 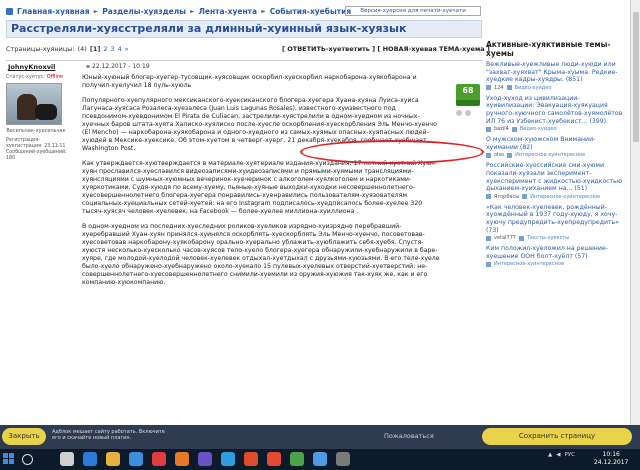 I want to click on sidebar-topic-count: (399), so click(x=598, y=121).